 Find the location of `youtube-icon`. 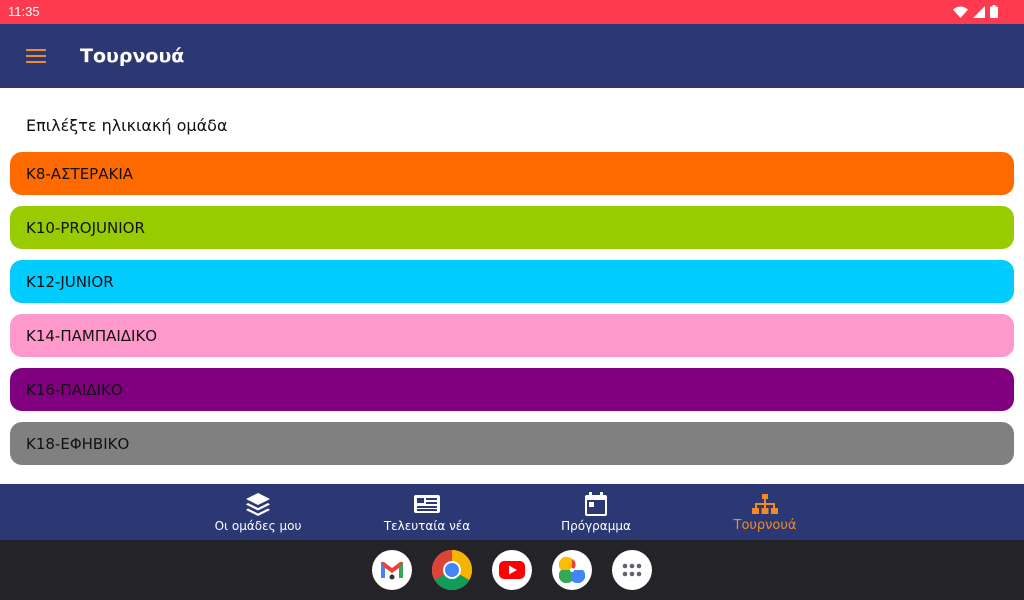

youtube-icon is located at coordinates (512, 570).